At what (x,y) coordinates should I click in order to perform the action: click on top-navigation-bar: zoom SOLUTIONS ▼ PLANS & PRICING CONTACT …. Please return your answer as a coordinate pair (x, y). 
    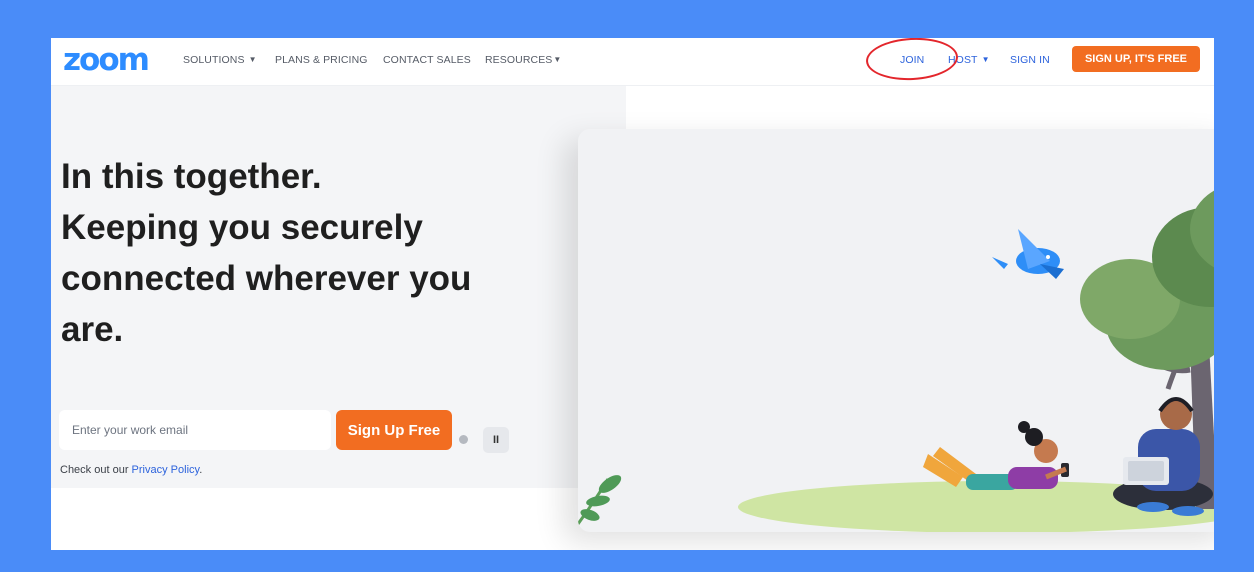
    Looking at the image, I should click on (632, 62).